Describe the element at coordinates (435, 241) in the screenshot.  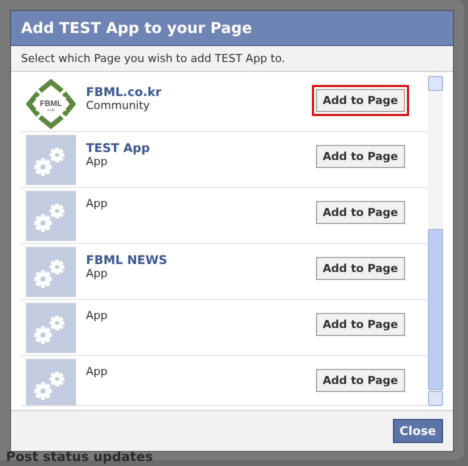
I see `scrollbar` at that location.